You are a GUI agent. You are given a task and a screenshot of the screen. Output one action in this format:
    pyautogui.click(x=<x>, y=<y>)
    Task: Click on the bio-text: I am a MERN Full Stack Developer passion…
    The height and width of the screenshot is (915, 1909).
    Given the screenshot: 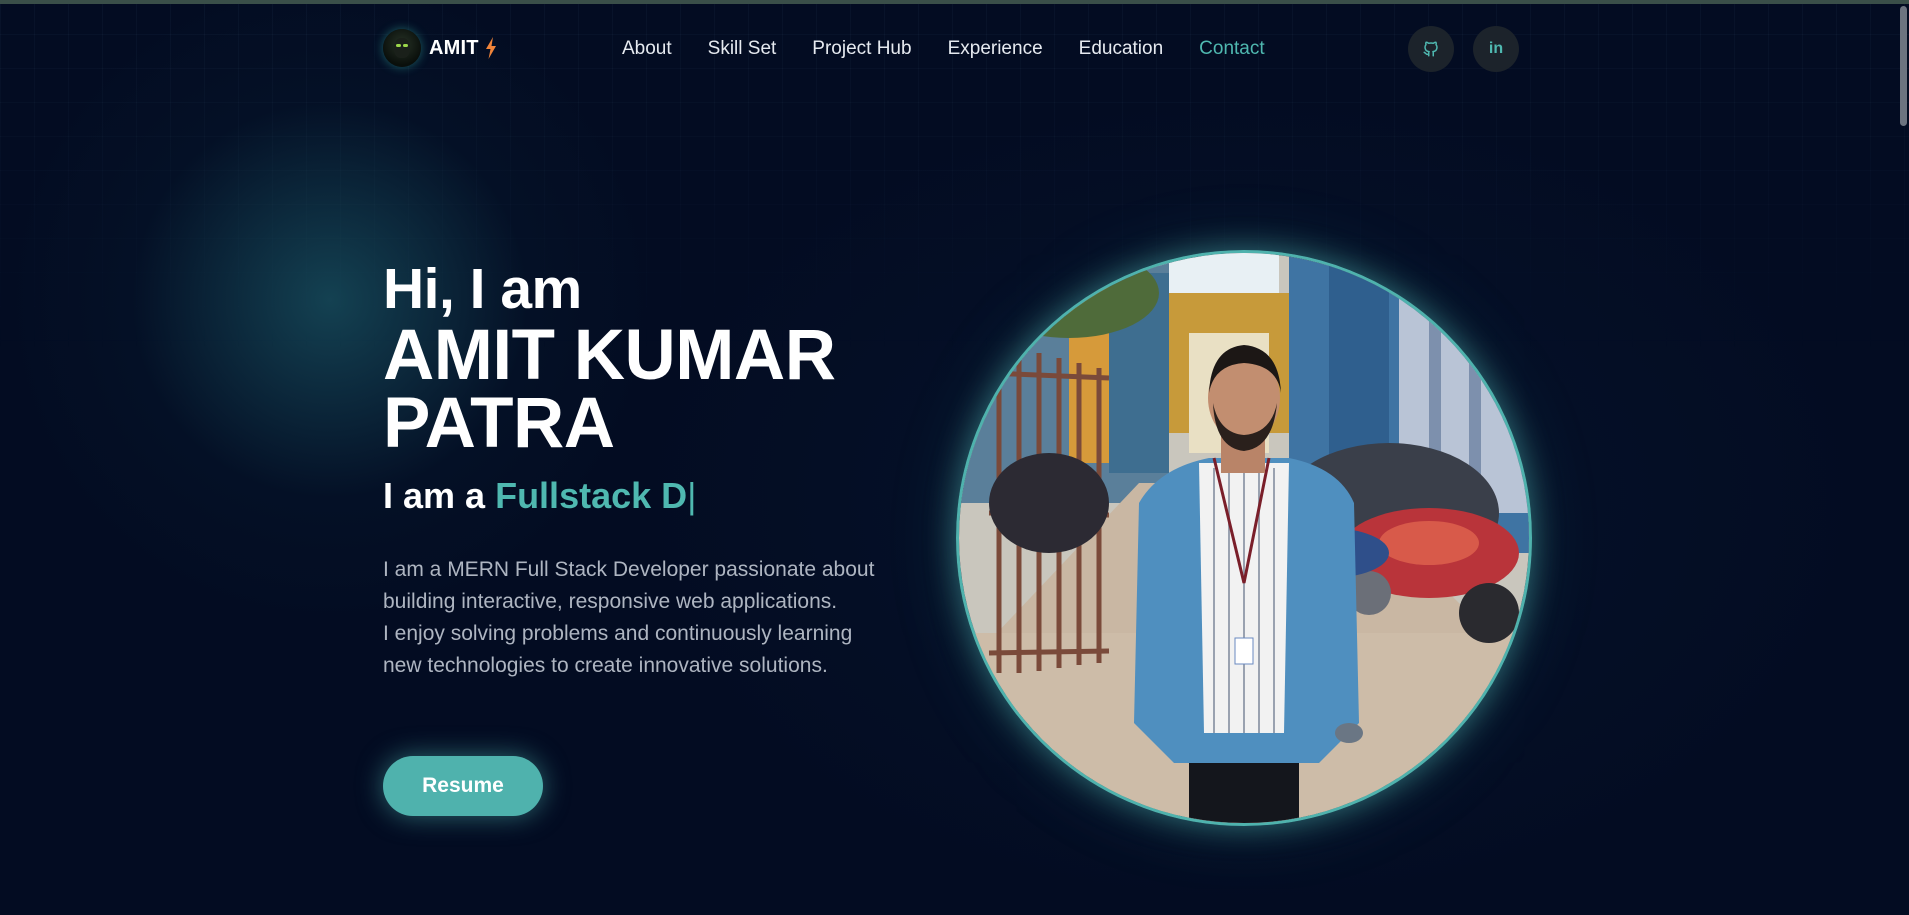 What is the action you would take?
    pyautogui.click(x=663, y=618)
    